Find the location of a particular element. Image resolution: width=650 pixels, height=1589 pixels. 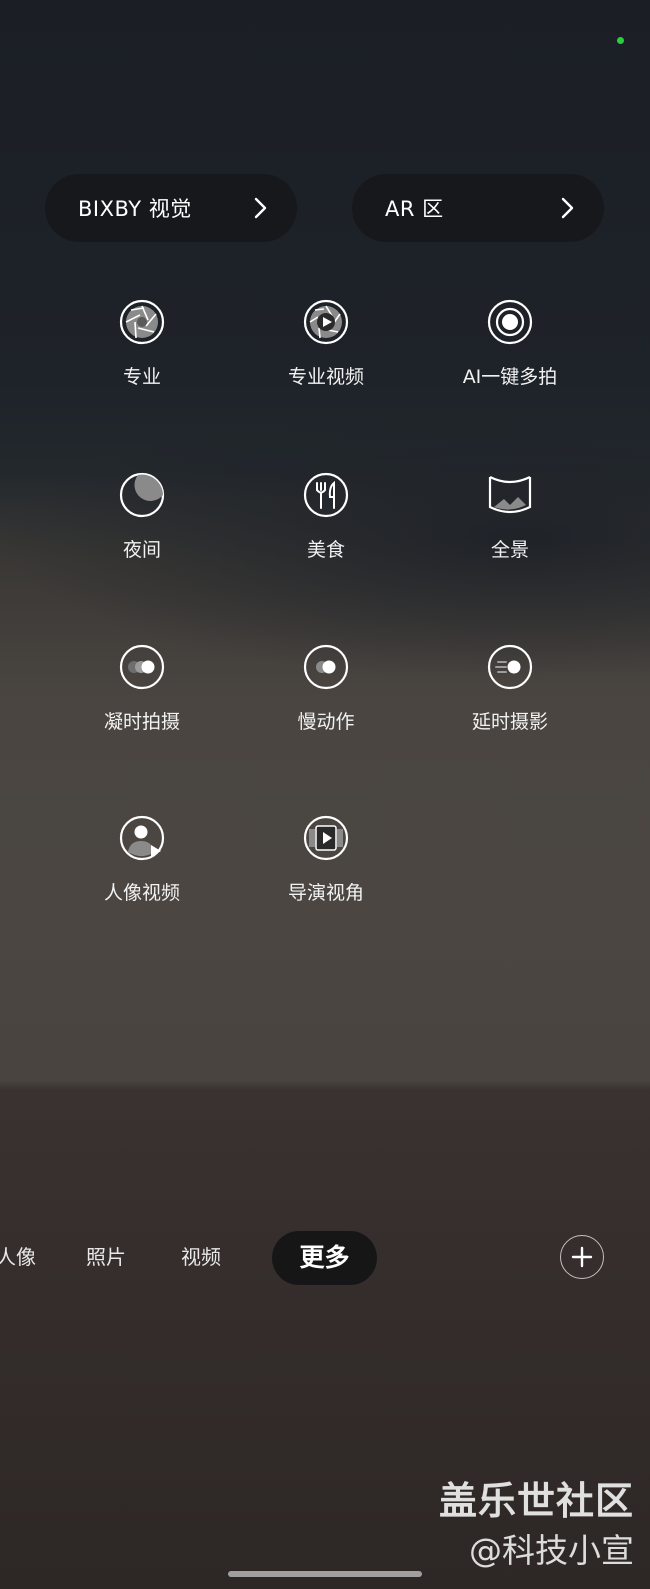

ar-zone-button: AR 区 is located at coordinates (478, 208).